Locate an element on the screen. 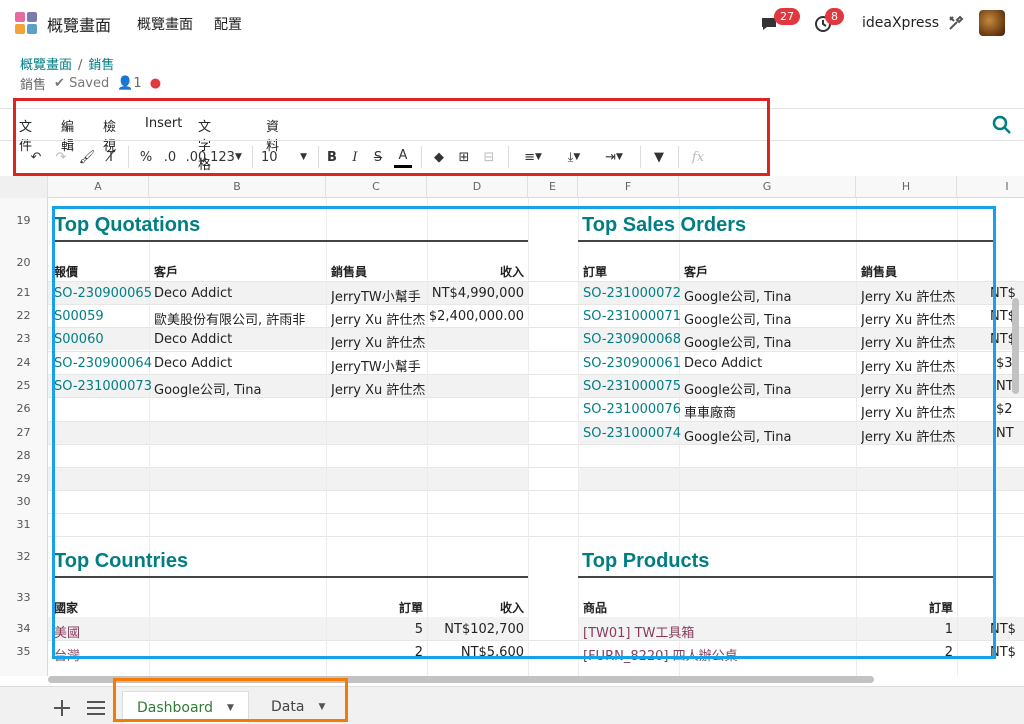 The height and width of the screenshot is (724, 1024). column-headers: A B C D E F G H I is located at coordinates (512, 187).